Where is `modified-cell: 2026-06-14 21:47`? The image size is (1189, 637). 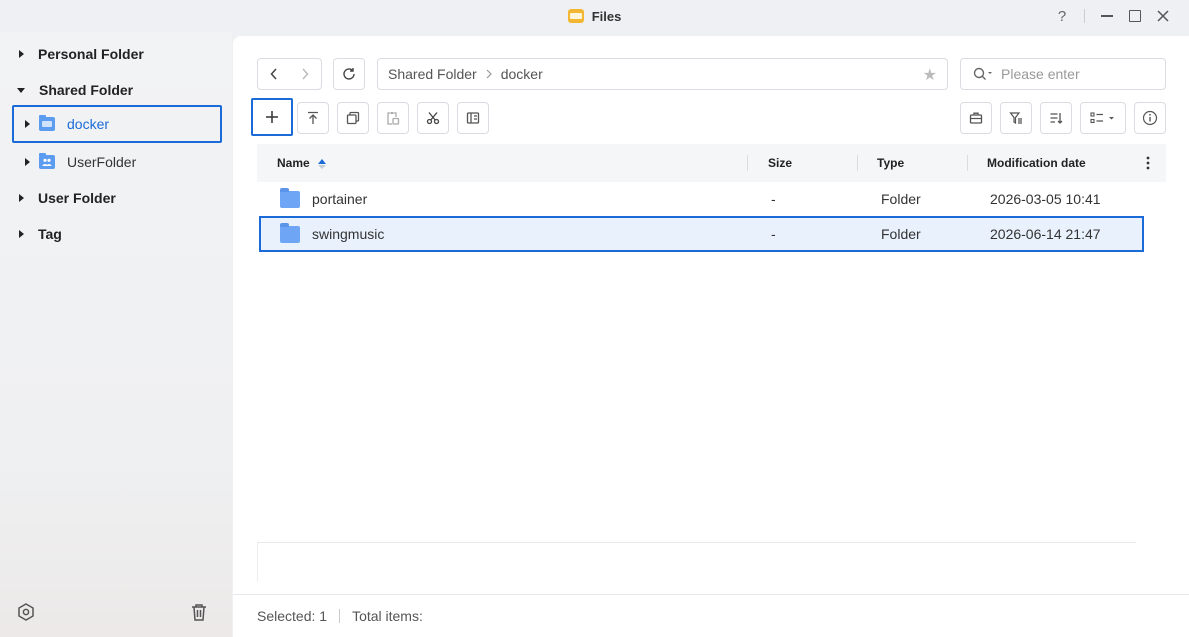
modified-cell: 2026-06-14 21:47 is located at coordinates (1045, 234).